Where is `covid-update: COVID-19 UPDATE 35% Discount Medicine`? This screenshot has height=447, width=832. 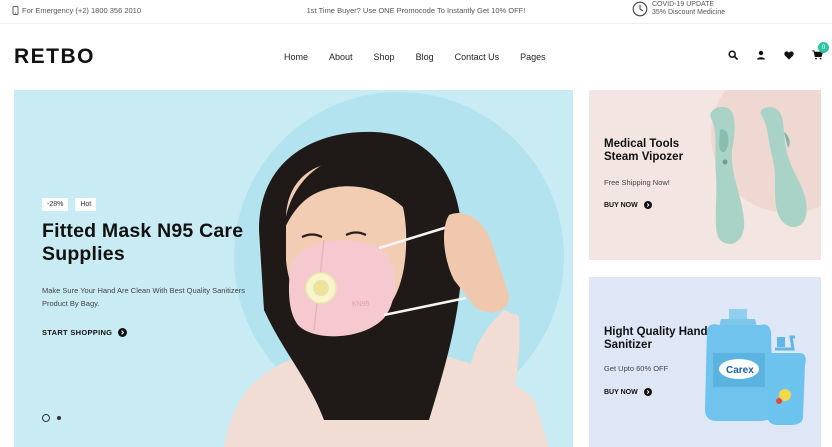 covid-update: COVID-19 UPDATE 35% Discount Medicine is located at coordinates (678, 9).